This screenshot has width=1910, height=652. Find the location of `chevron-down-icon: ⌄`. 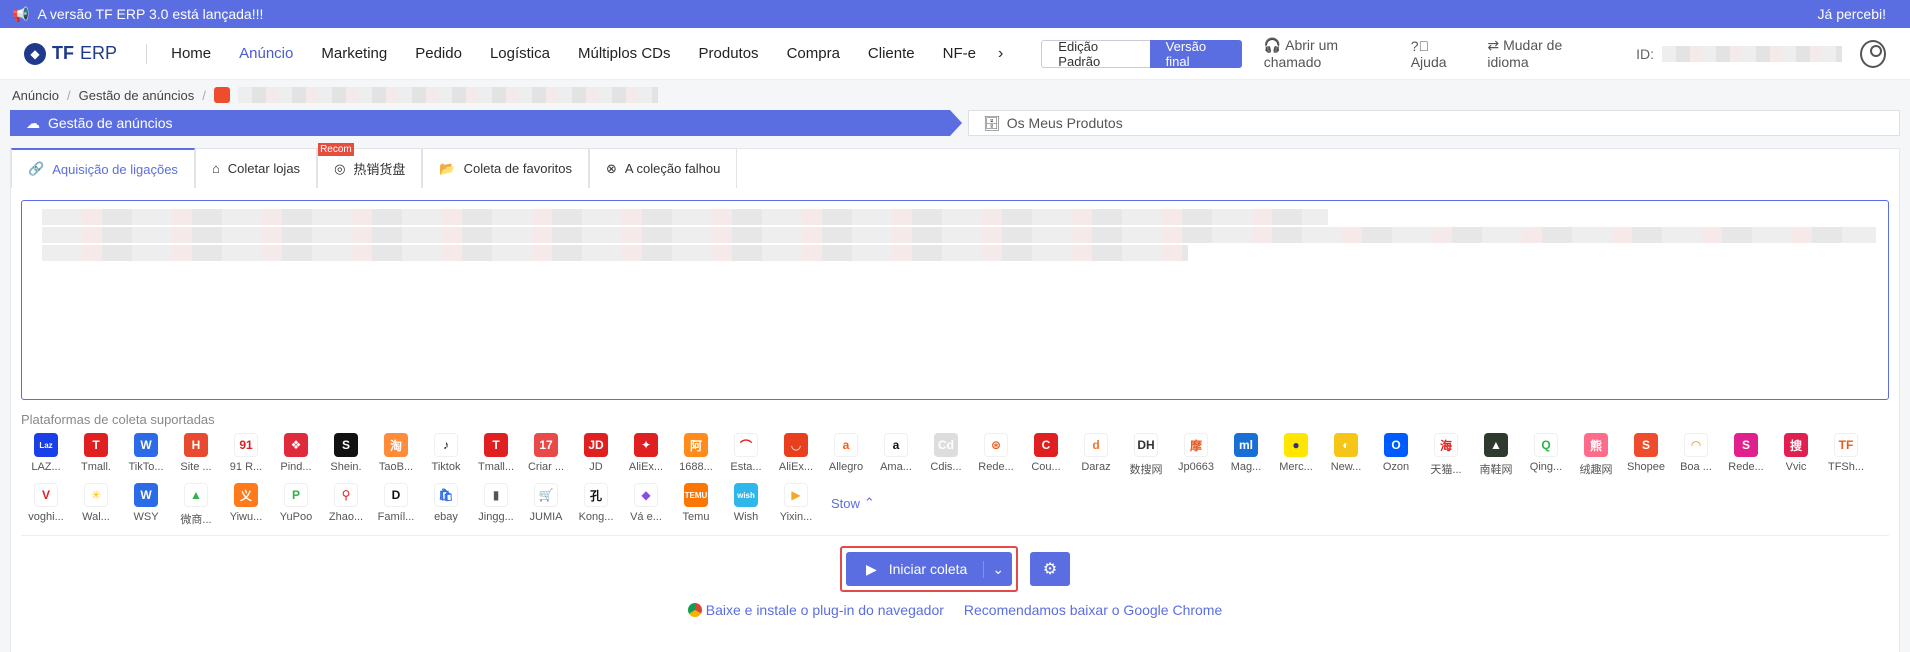

chevron-down-icon: ⌄ is located at coordinates (998, 569).